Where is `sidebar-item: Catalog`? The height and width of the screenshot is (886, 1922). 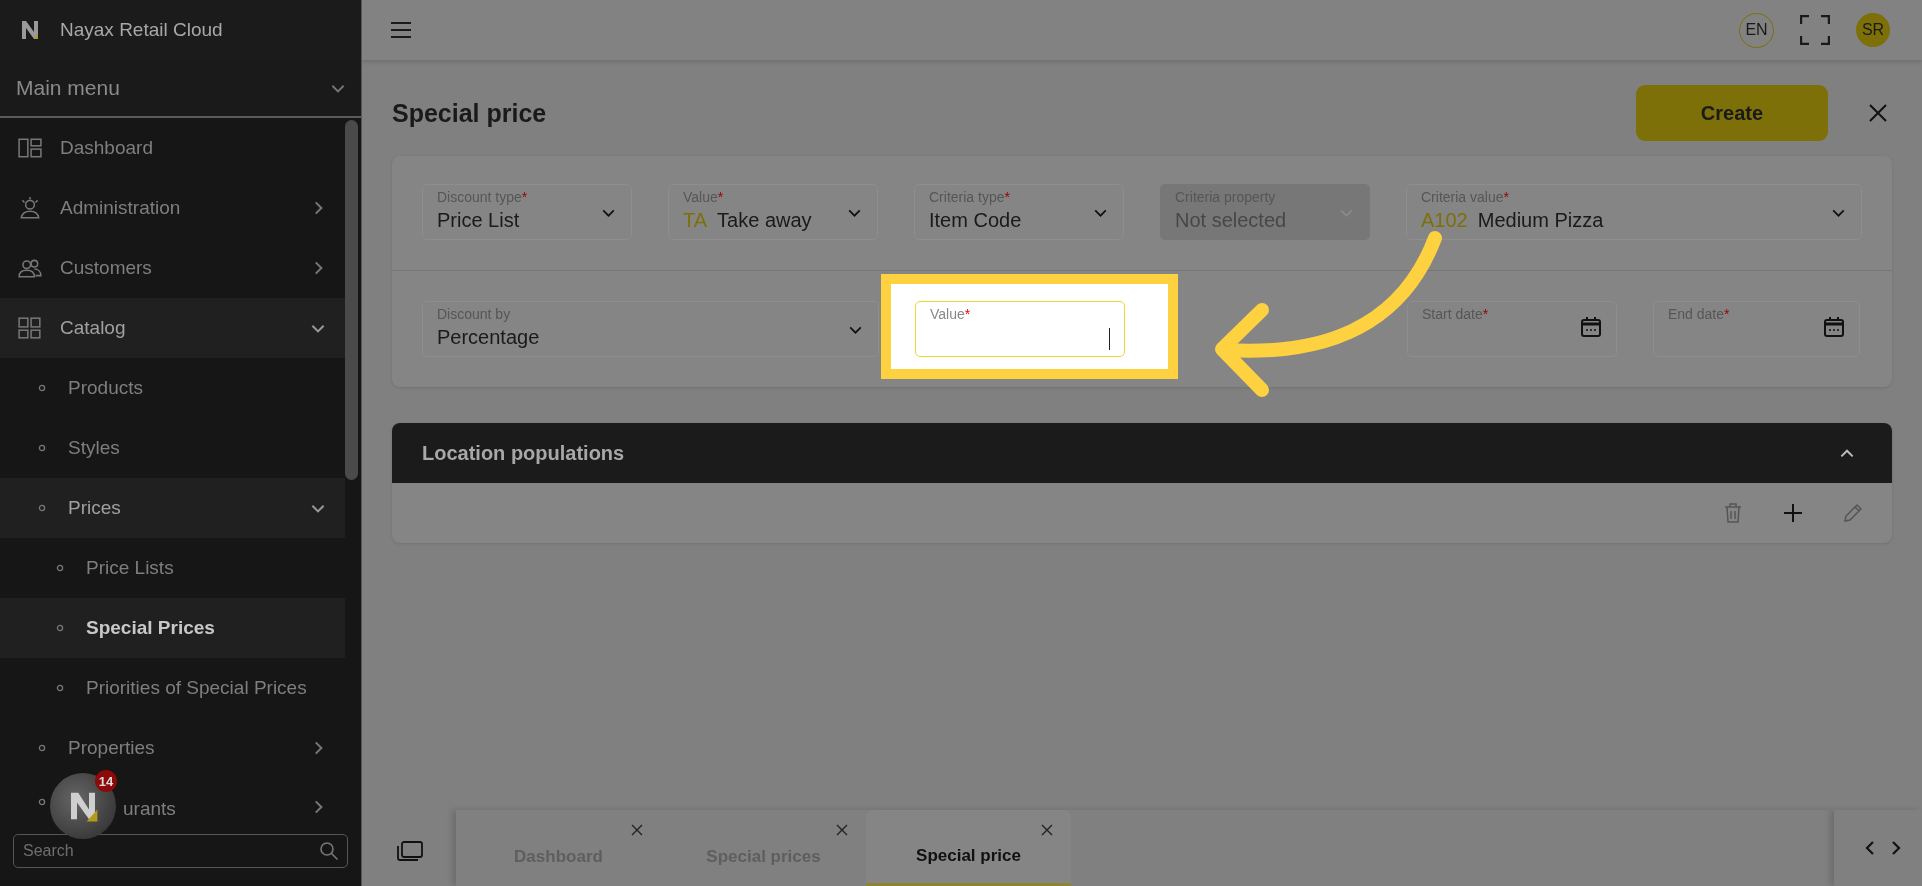 sidebar-item: Catalog is located at coordinates (172, 328).